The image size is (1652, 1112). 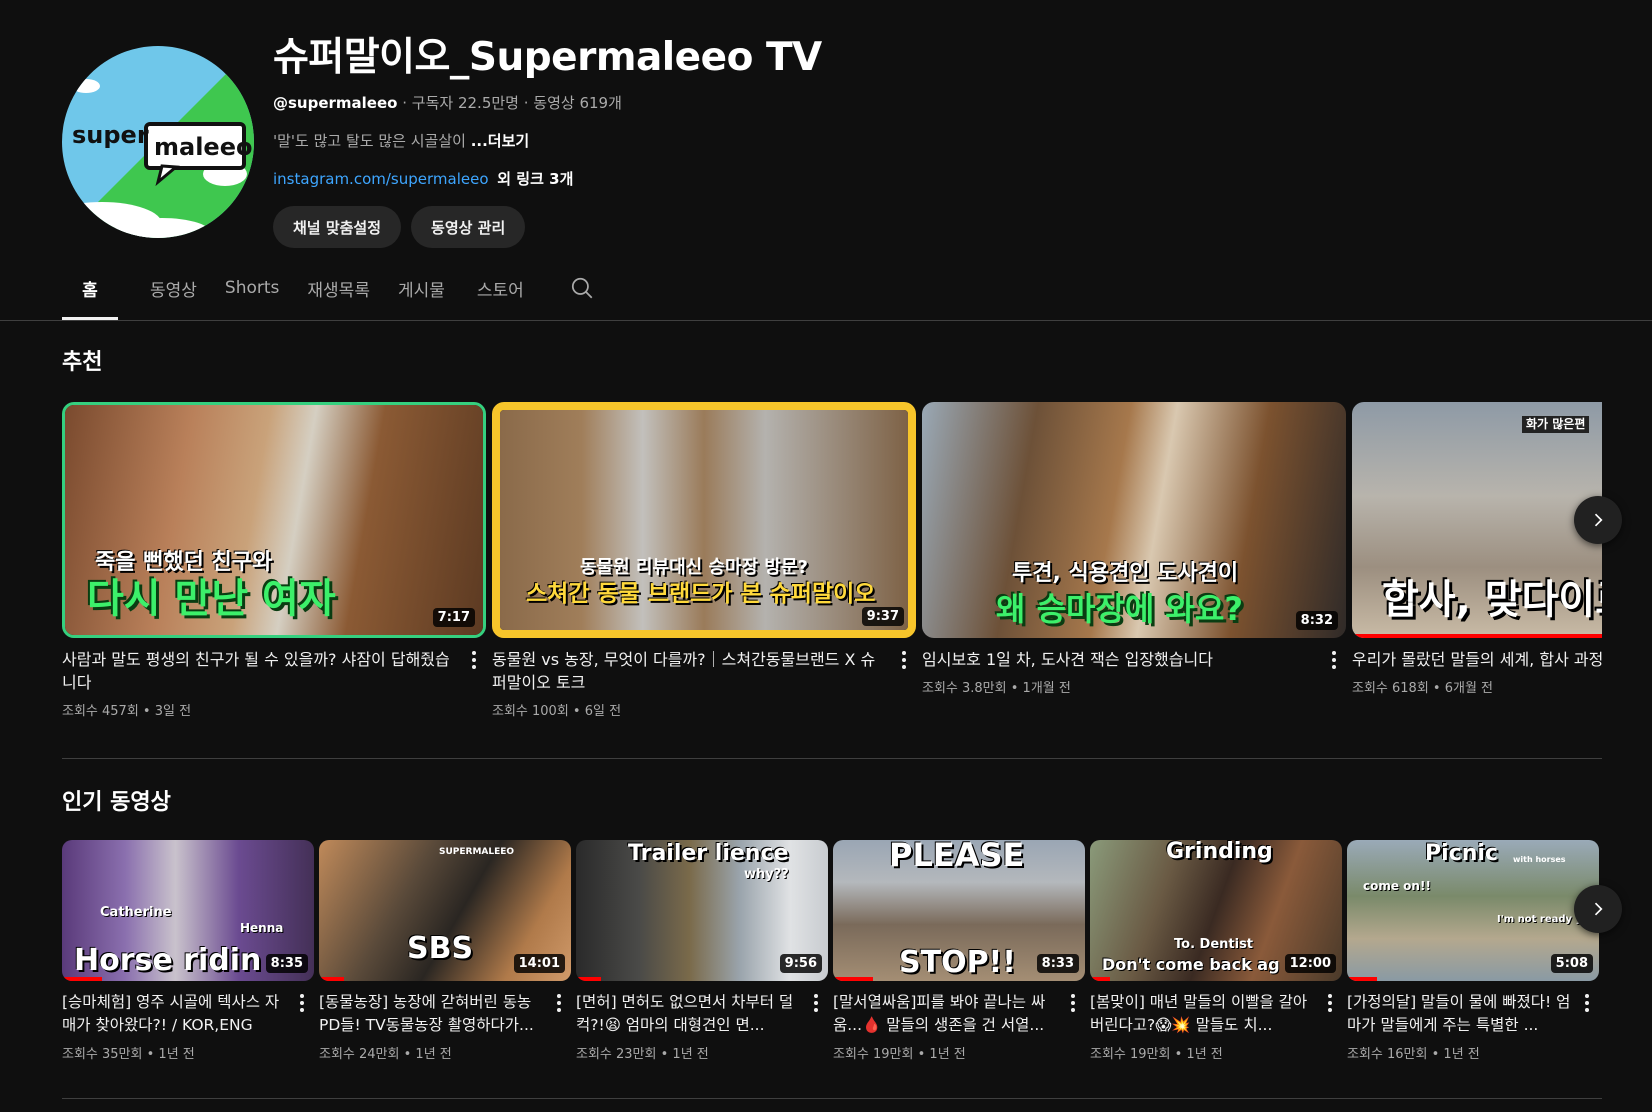 What do you see at coordinates (335, 103) in the screenshot?
I see `channel-handle: @supermaleeo` at bounding box center [335, 103].